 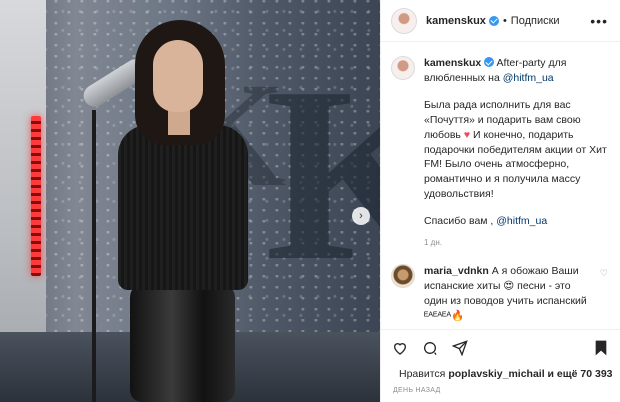 I want to click on heart-outline-icon: ♡, so click(x=604, y=273).